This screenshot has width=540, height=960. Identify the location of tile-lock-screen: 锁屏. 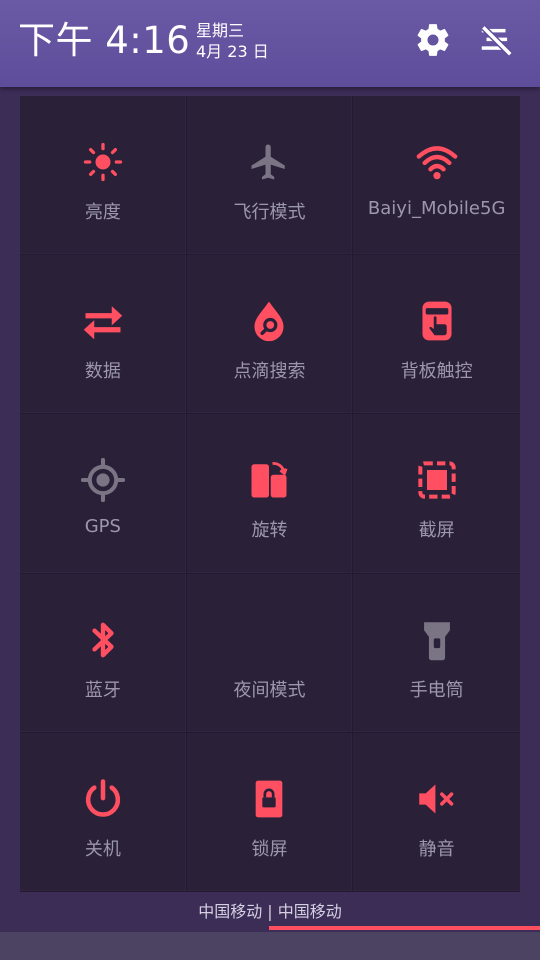
(270, 812).